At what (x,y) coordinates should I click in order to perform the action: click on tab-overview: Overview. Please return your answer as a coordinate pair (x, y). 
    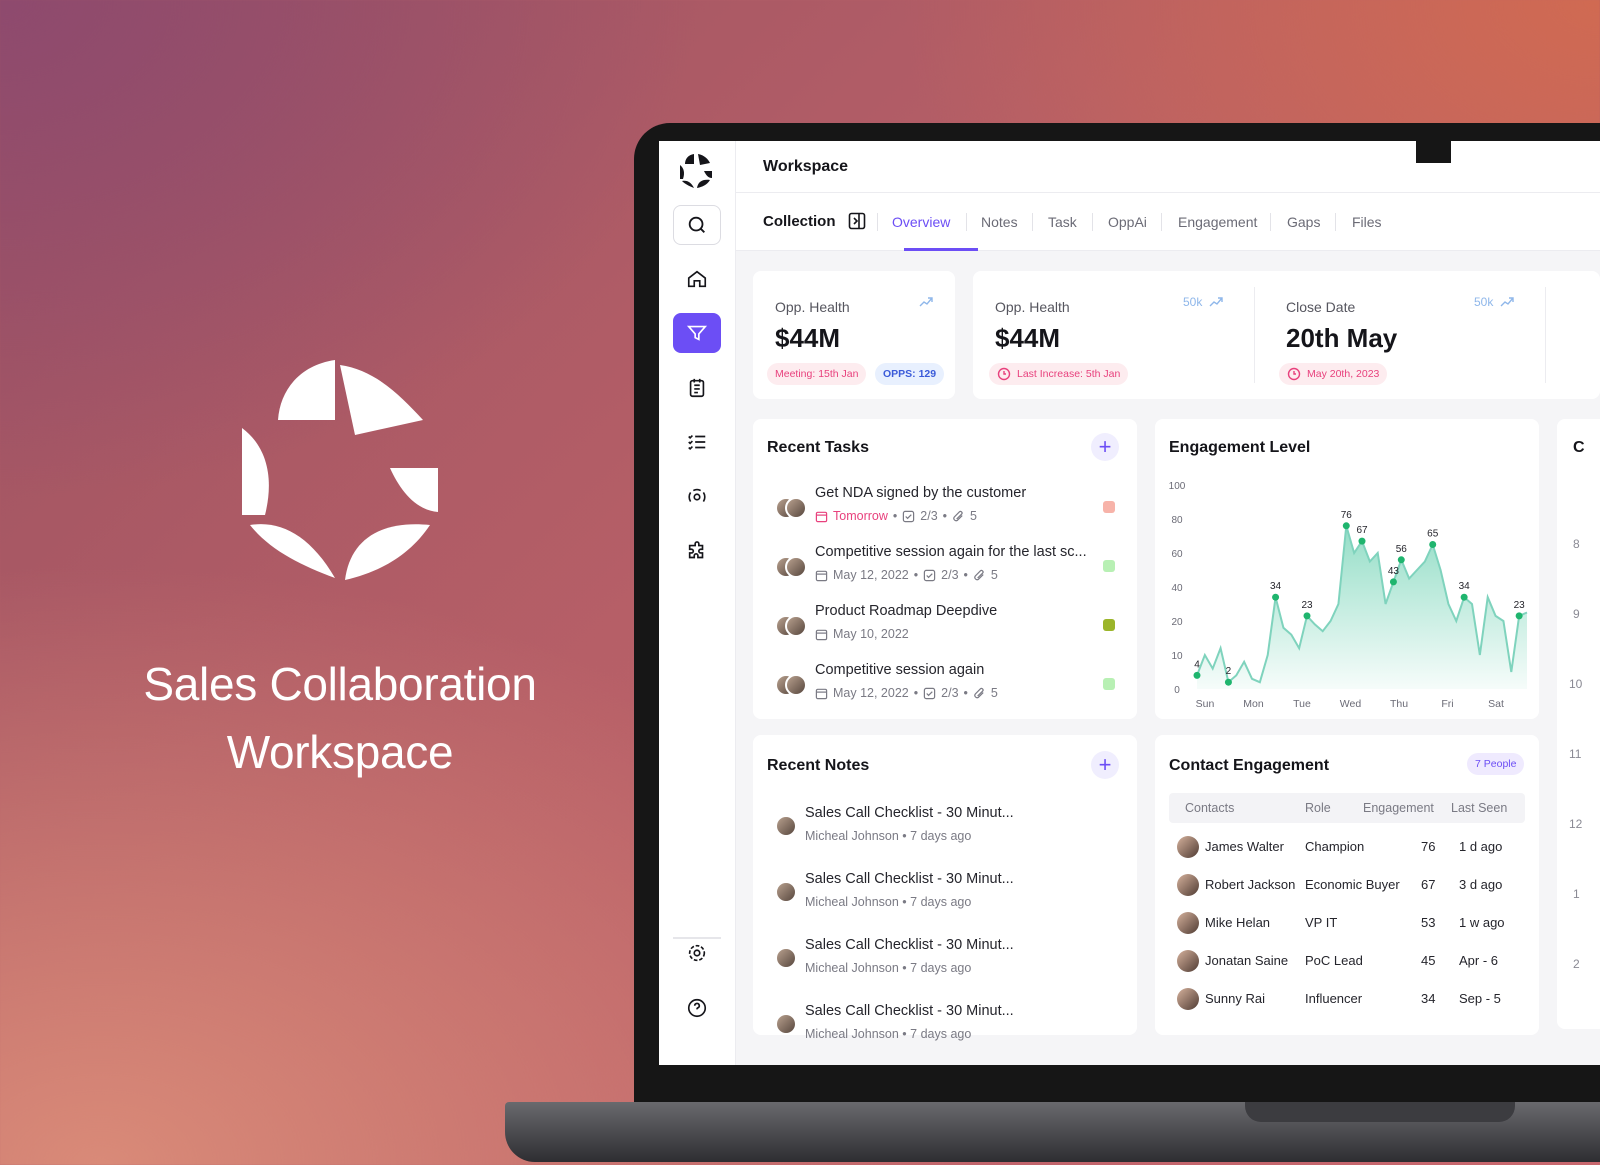
    Looking at the image, I should click on (921, 222).